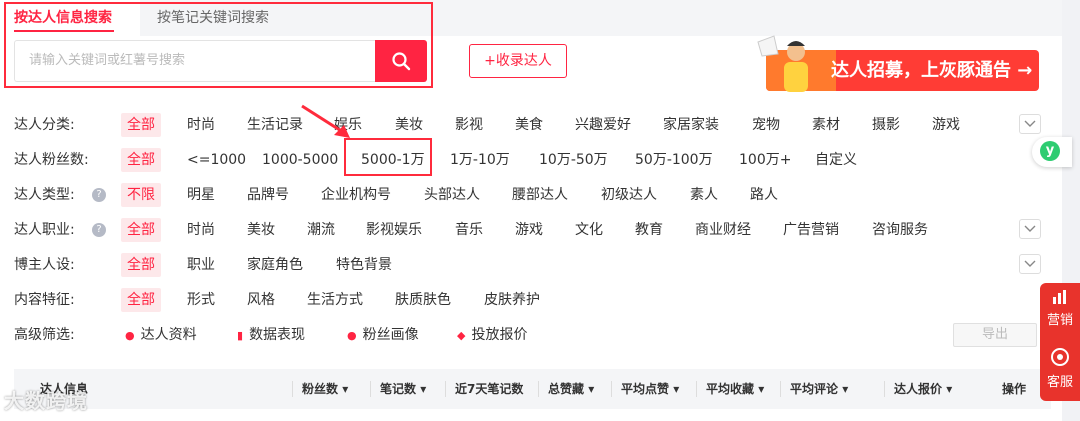 The height and width of the screenshot is (421, 1080). I want to click on filter-option: 教育, so click(649, 230).